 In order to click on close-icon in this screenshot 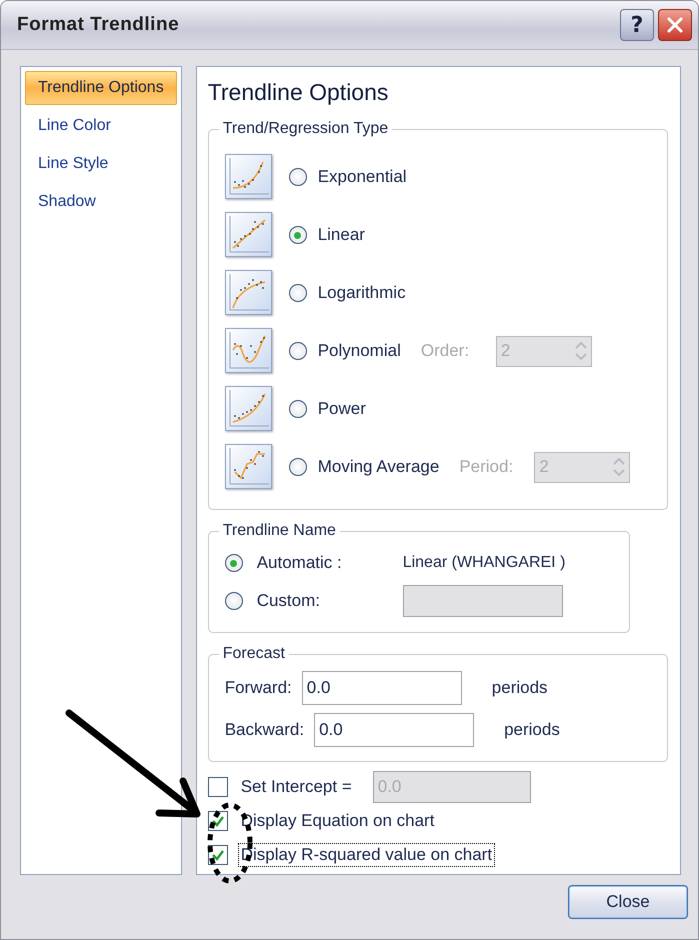, I will do `click(675, 25)`.